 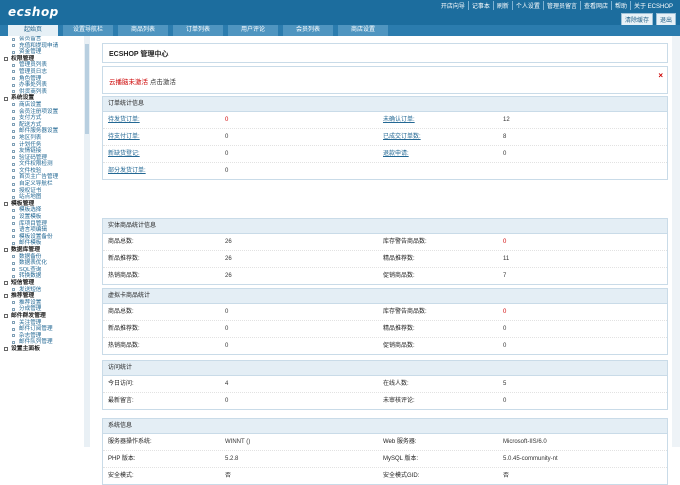 I want to click on sidebar-category: 推荐管理, so click(x=42, y=296).